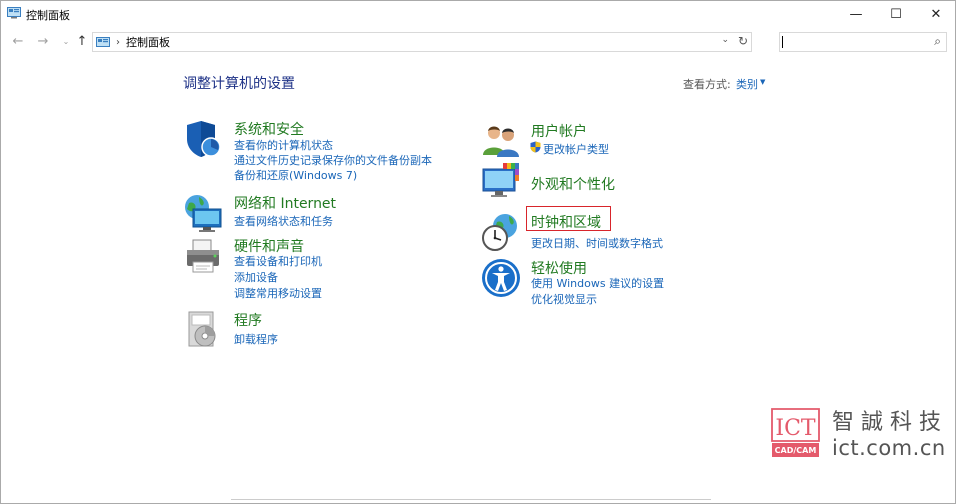 The height and width of the screenshot is (504, 956). Describe the element at coordinates (535, 147) in the screenshot. I see `uac-shield-icon` at that location.